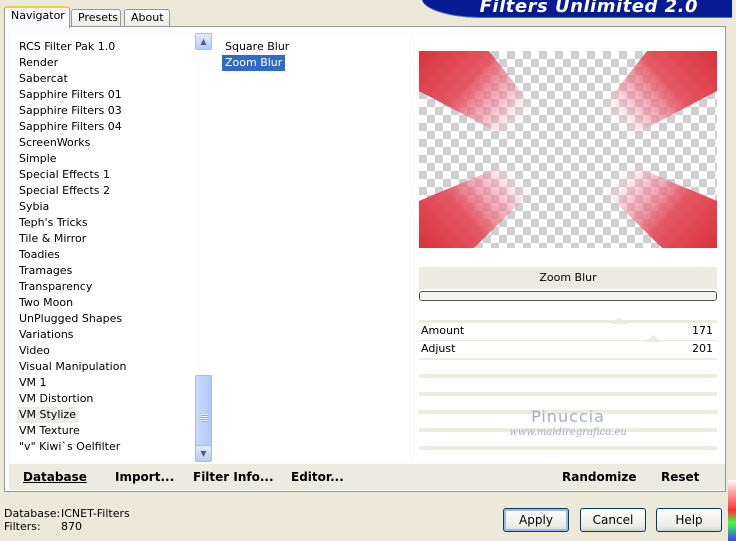 This screenshot has height=541, width=736. I want to click on category-item: Teph's Tricks, so click(53, 223).